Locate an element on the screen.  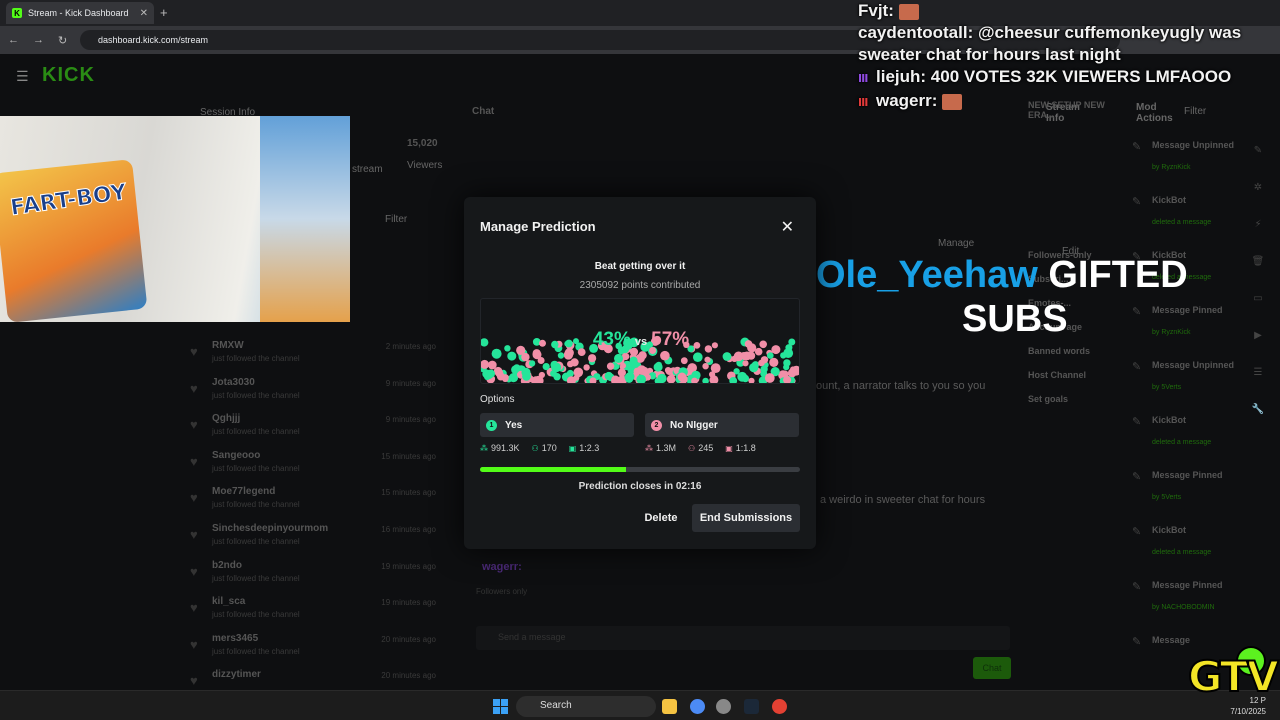
file-explorer-icon is located at coordinates (669, 706).